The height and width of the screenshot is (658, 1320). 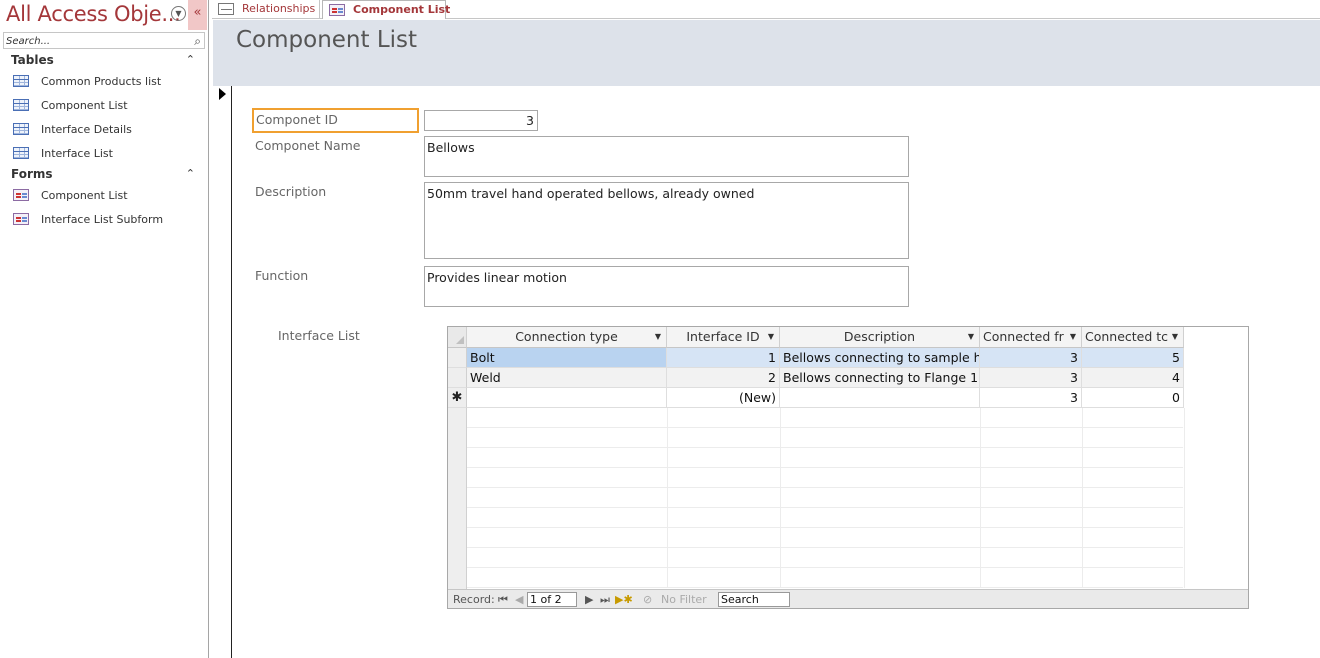 I want to click on cell-description: Bellows connecting to Flange 1, so click(x=880, y=378).